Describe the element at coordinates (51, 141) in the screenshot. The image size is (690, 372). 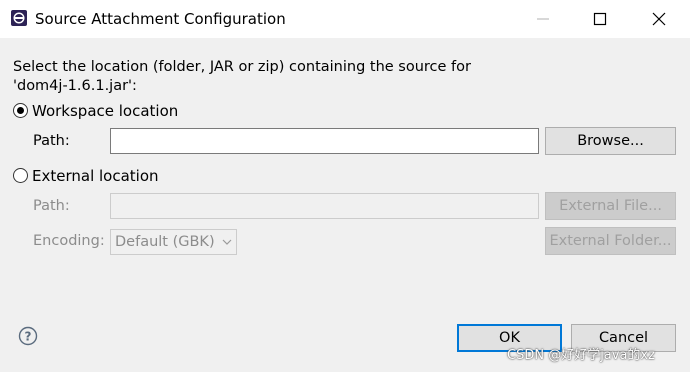
I see `workspace-path-label: Path:` at that location.